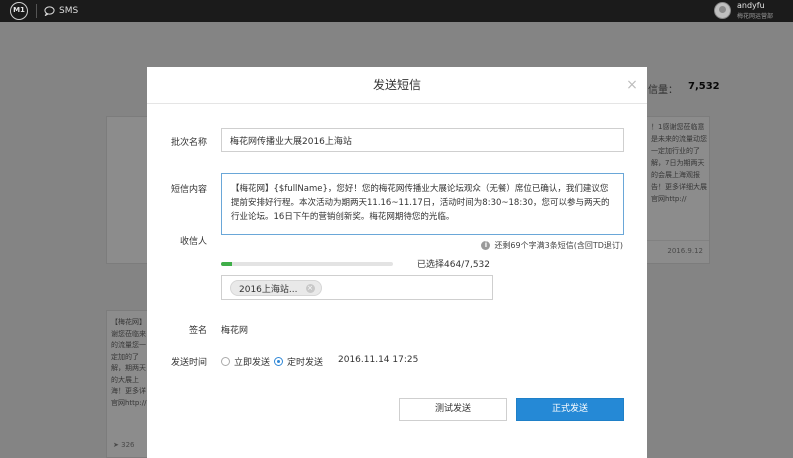  Describe the element at coordinates (558, 245) in the screenshot. I see `sms-hint-text: 还剩69个字满3条短信(含回TD退订)` at that location.